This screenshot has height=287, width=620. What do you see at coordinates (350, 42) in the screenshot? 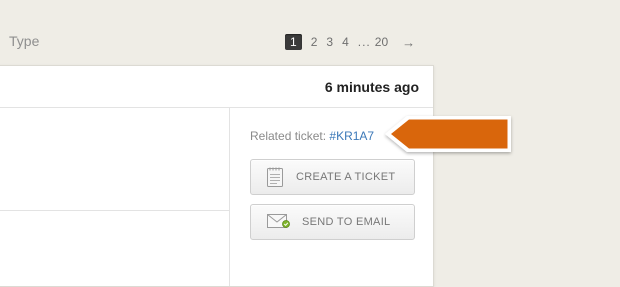
I see `pagination: 1 2 3 4 ... 20 →` at bounding box center [350, 42].